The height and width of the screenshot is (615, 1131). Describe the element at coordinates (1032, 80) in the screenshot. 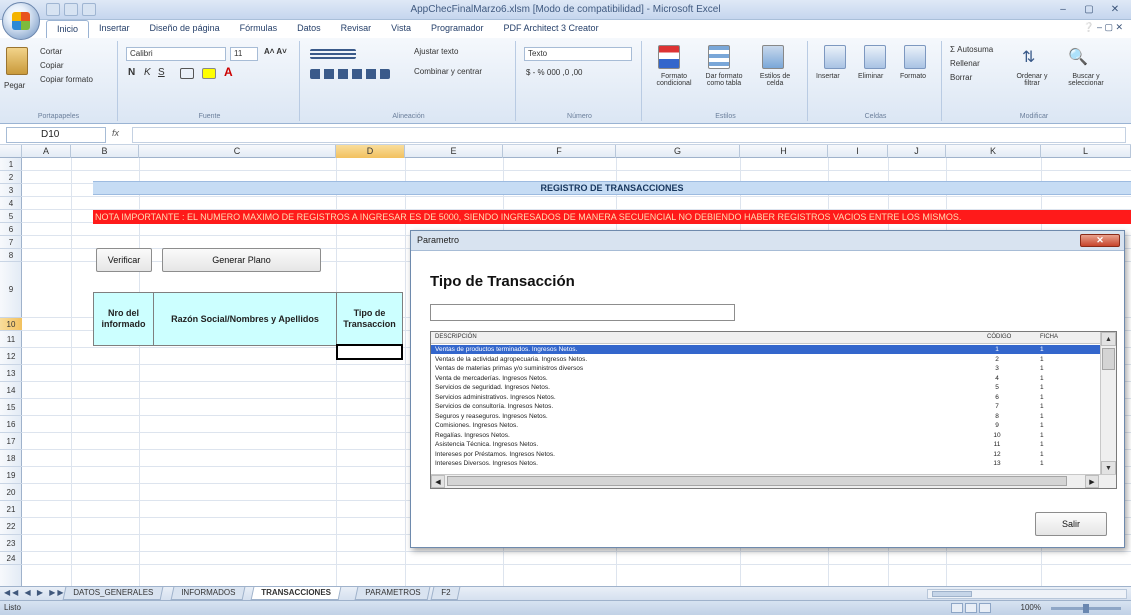

I see `sort-filter-button: Ordenar y filtrar` at that location.